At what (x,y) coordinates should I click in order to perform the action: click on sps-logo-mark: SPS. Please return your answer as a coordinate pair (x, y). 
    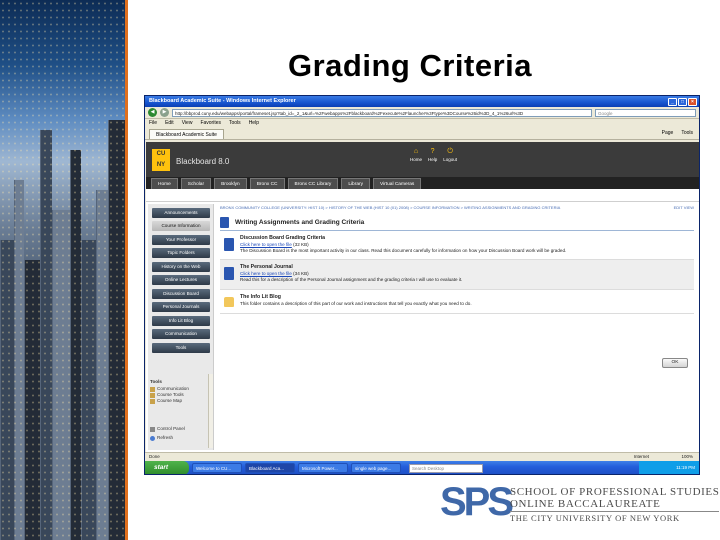
    Looking at the image, I should click on (477, 502).